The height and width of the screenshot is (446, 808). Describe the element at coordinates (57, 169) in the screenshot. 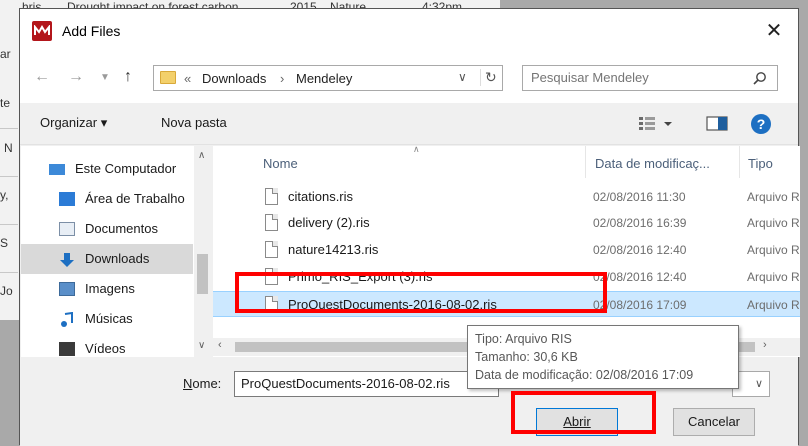

I see `computer-icon` at that location.